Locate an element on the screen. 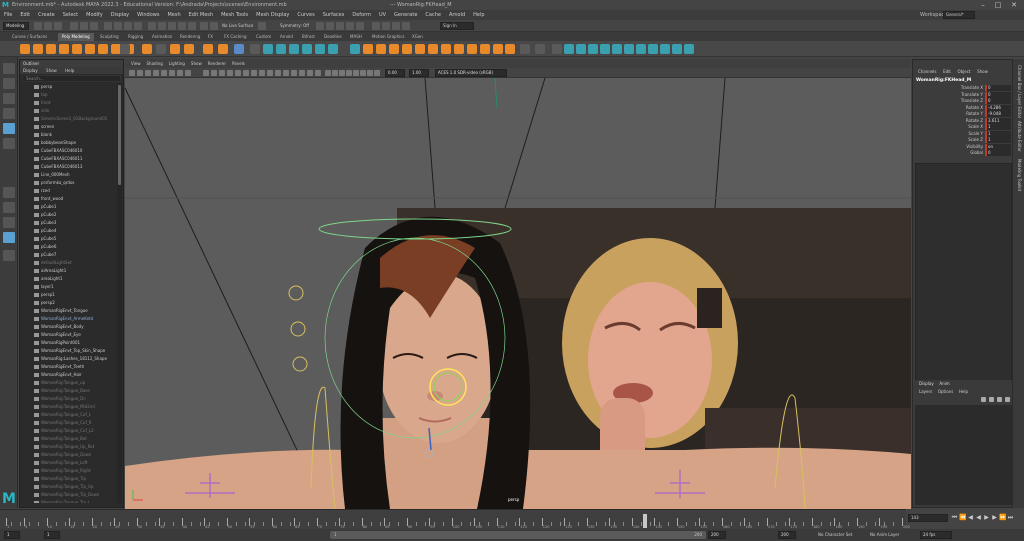 The height and width of the screenshot is (541, 1024). layer-tab-anim: Anim is located at coordinates (944, 383).